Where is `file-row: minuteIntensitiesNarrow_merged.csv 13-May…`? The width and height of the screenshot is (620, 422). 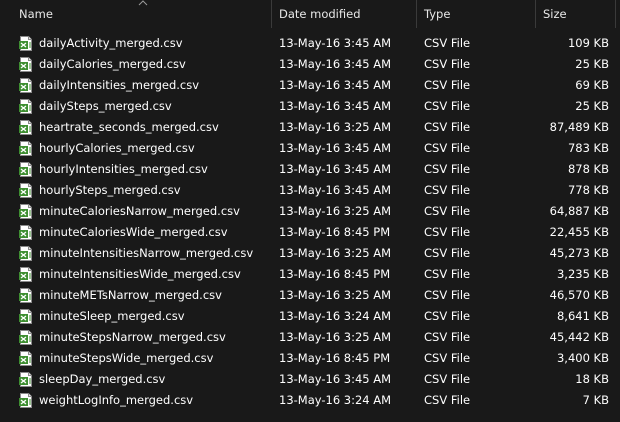 file-row: minuteIntensitiesNarrow_merged.csv 13-May… is located at coordinates (310, 253).